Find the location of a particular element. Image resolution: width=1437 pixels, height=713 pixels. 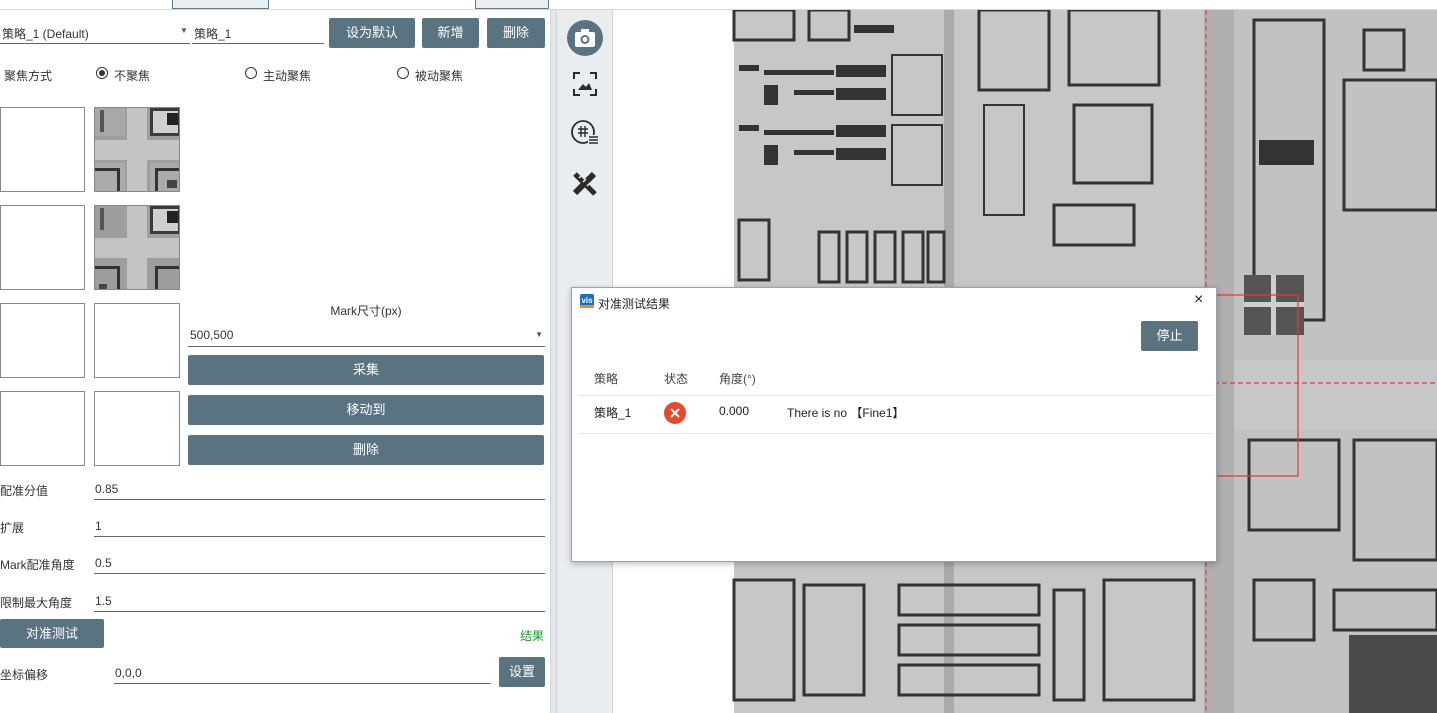

focus-option-passive: 被动聚焦 is located at coordinates (442, 74).